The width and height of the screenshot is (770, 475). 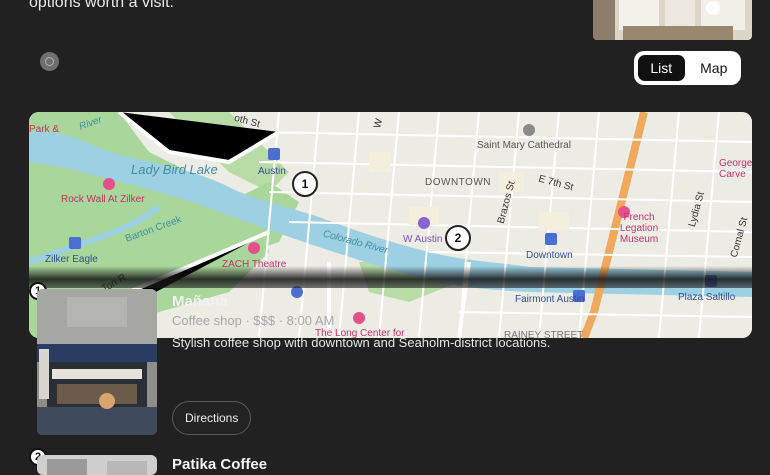 What do you see at coordinates (44, 129) in the screenshot?
I see `map-label: Park &` at bounding box center [44, 129].